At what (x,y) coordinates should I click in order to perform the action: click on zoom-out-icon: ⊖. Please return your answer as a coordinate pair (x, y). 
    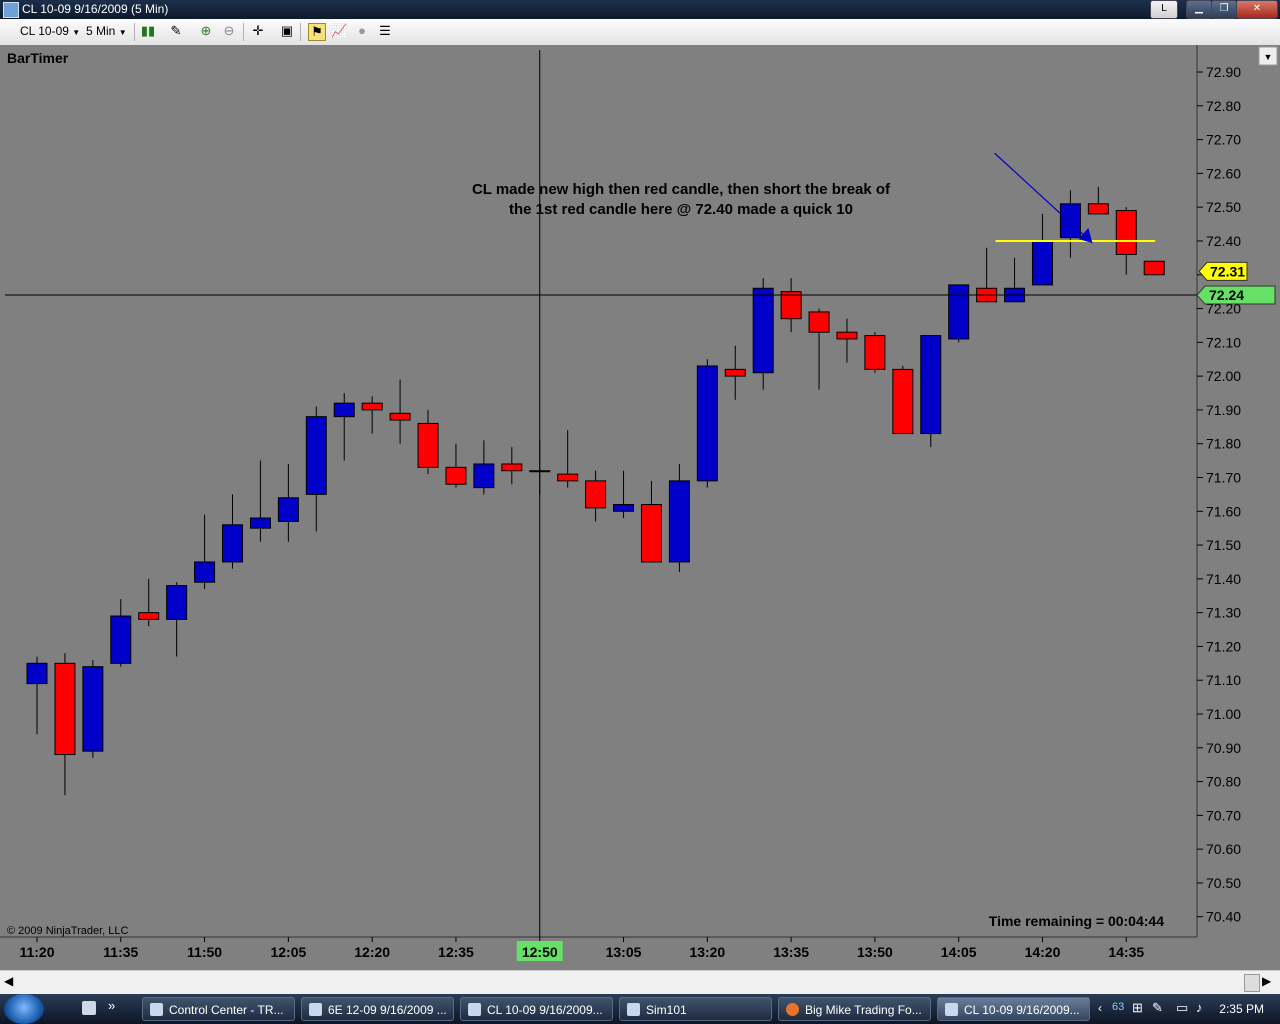
    Looking at the image, I should click on (229, 31).